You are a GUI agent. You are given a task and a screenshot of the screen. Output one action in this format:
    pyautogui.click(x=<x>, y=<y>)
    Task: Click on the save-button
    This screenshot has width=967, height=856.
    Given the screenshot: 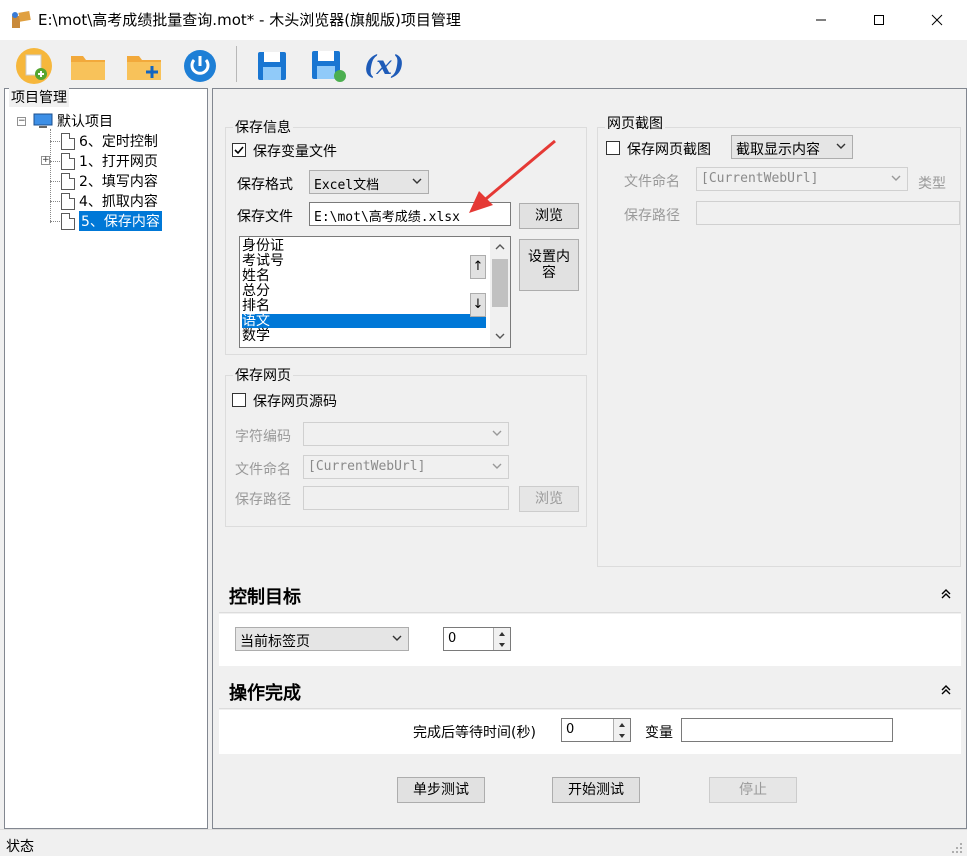 What is the action you would take?
    pyautogui.click(x=272, y=66)
    